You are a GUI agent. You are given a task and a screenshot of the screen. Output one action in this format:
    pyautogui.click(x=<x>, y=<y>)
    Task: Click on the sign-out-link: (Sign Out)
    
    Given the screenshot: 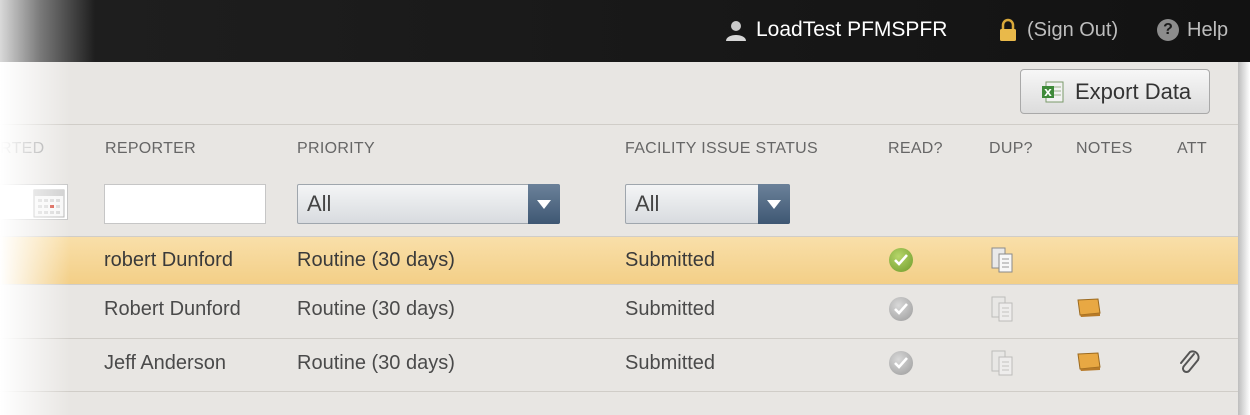 What is the action you would take?
    pyautogui.click(x=1057, y=30)
    